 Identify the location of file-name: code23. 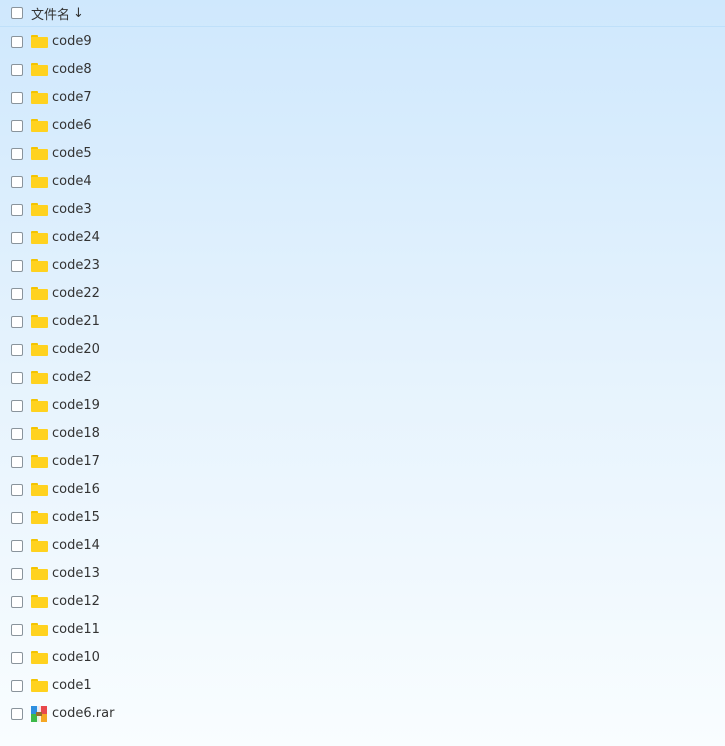
(76, 265).